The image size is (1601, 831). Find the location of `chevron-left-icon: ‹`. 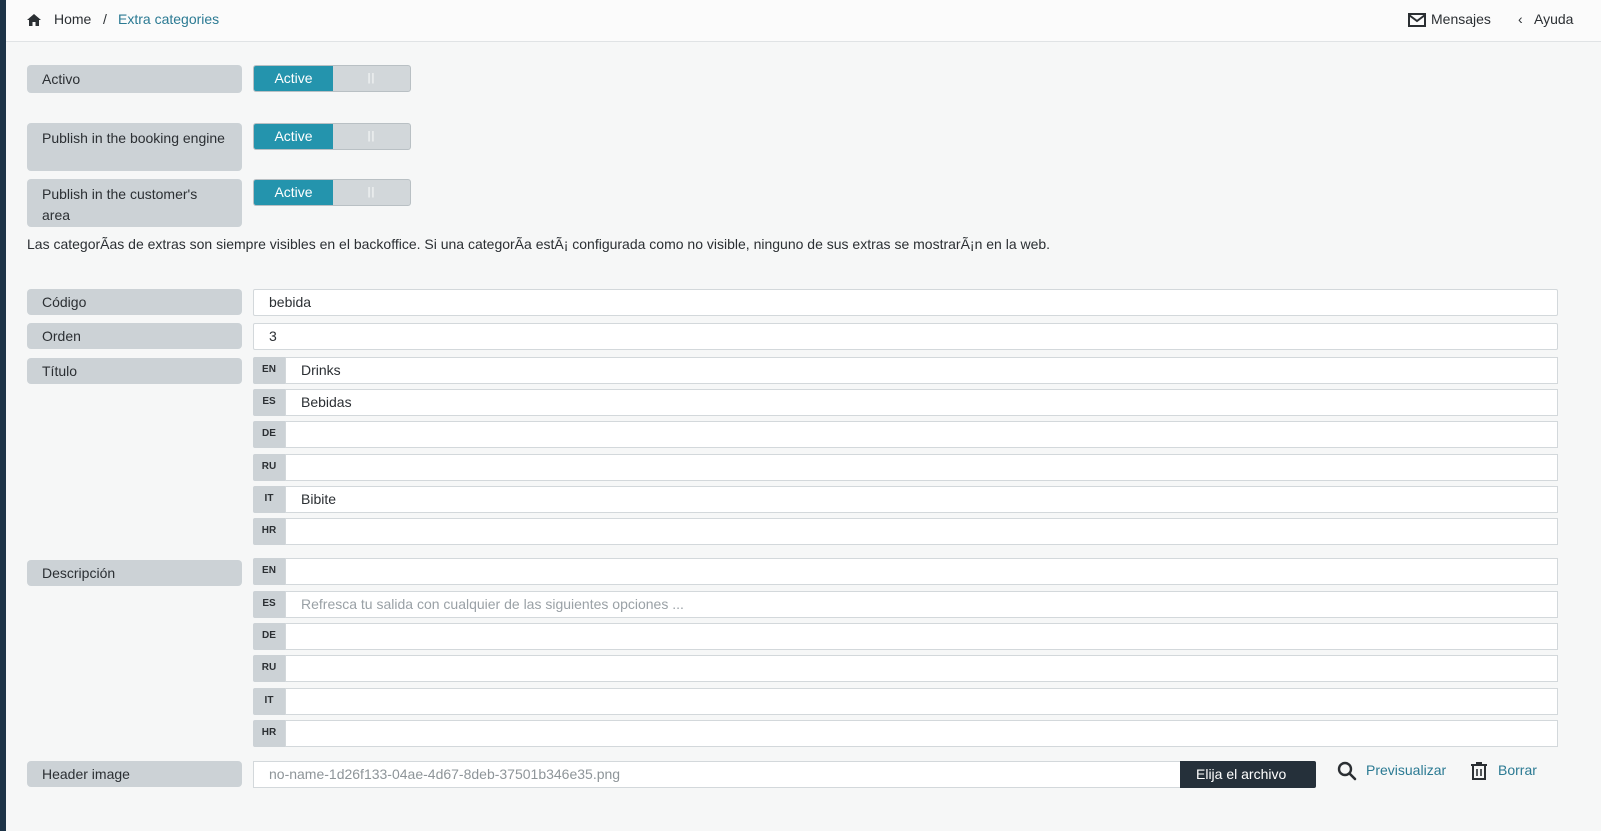

chevron-left-icon: ‹ is located at coordinates (1520, 19).